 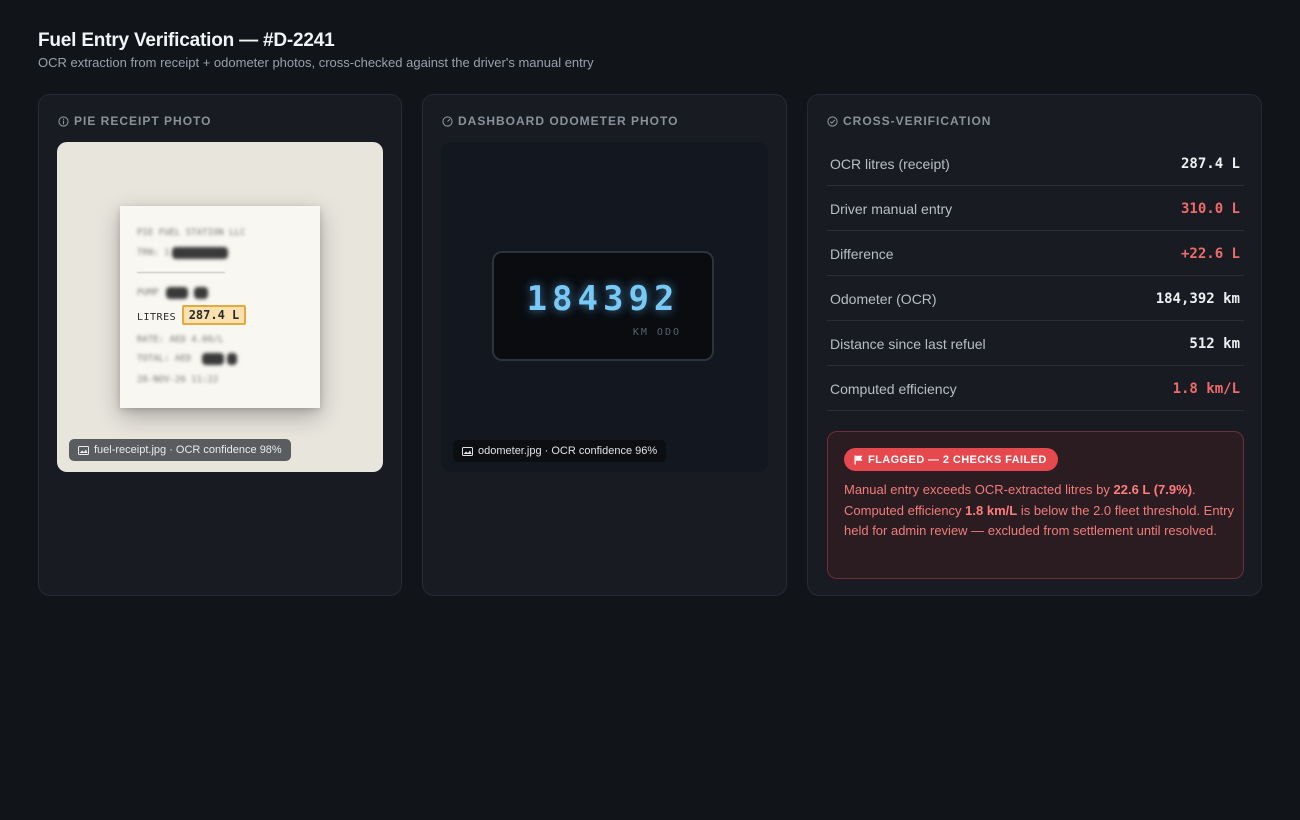 I want to click on page-title: Fuel Entry Verification — #D-2241, so click(x=186, y=40).